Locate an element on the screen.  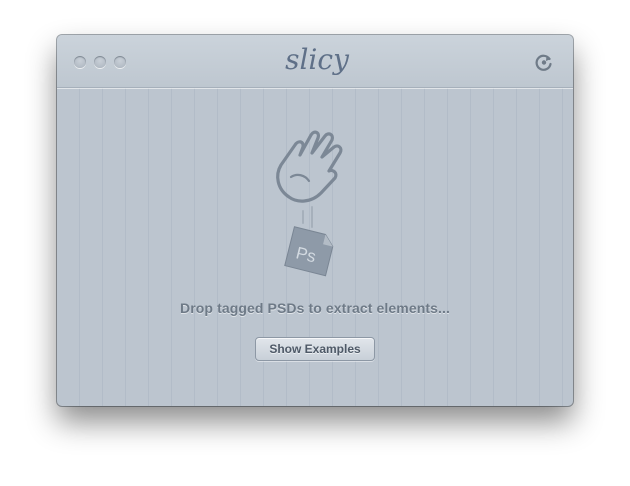
app-title: slicy is located at coordinates (317, 59).